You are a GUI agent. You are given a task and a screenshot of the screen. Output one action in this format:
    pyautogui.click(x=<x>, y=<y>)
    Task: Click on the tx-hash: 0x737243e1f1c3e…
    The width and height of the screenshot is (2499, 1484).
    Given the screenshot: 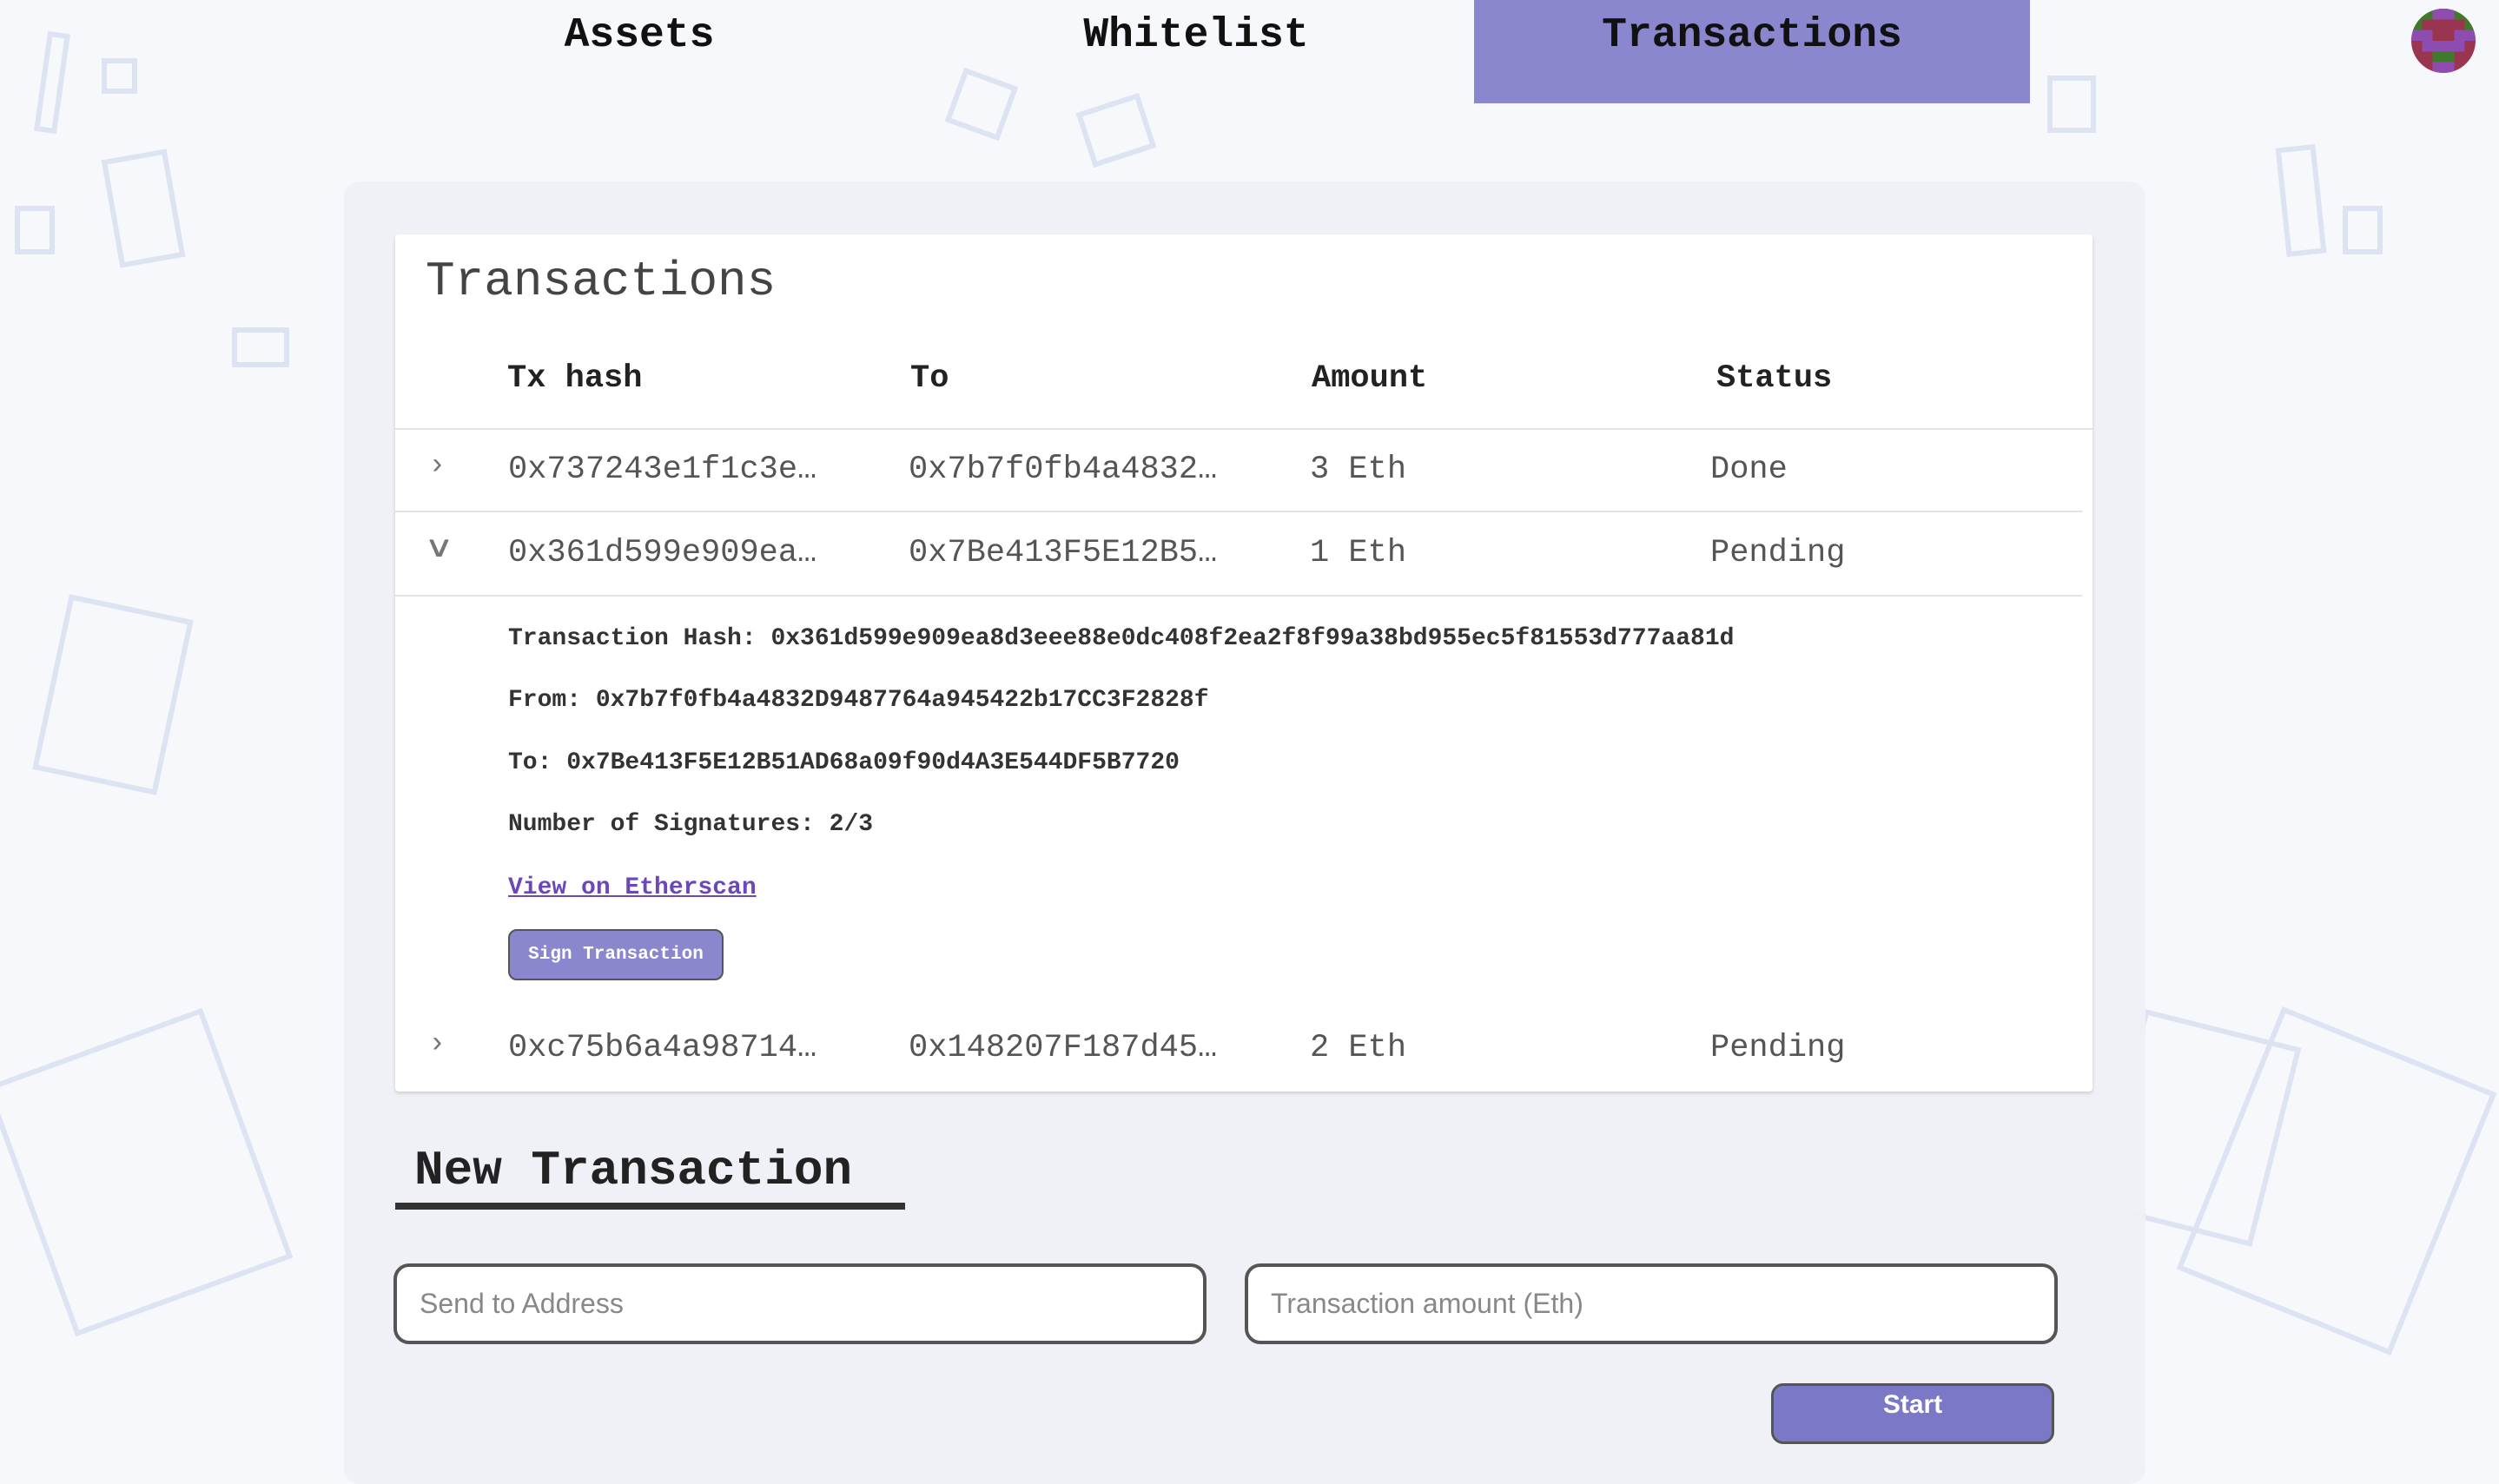 What is the action you would take?
    pyautogui.click(x=662, y=470)
    